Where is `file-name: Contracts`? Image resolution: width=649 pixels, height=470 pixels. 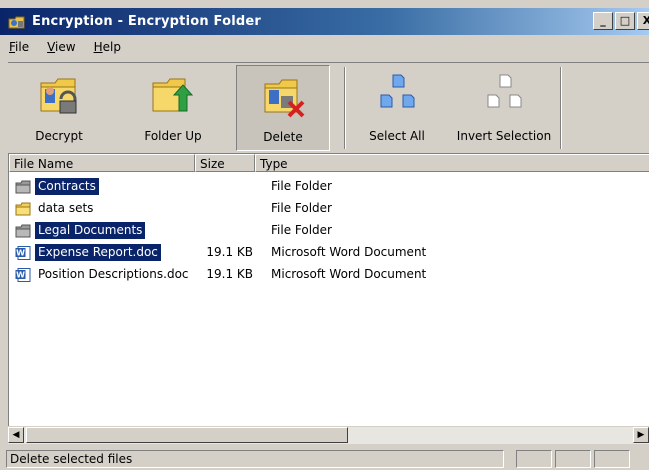
file-name: Contracts is located at coordinates (67, 186).